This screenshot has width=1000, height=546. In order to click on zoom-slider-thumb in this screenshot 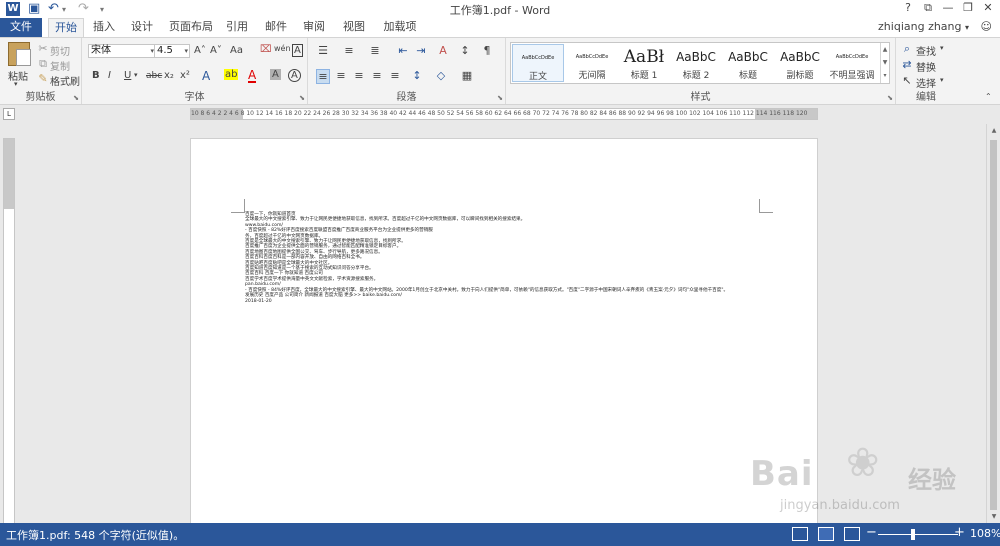, I will do `click(913, 534)`.